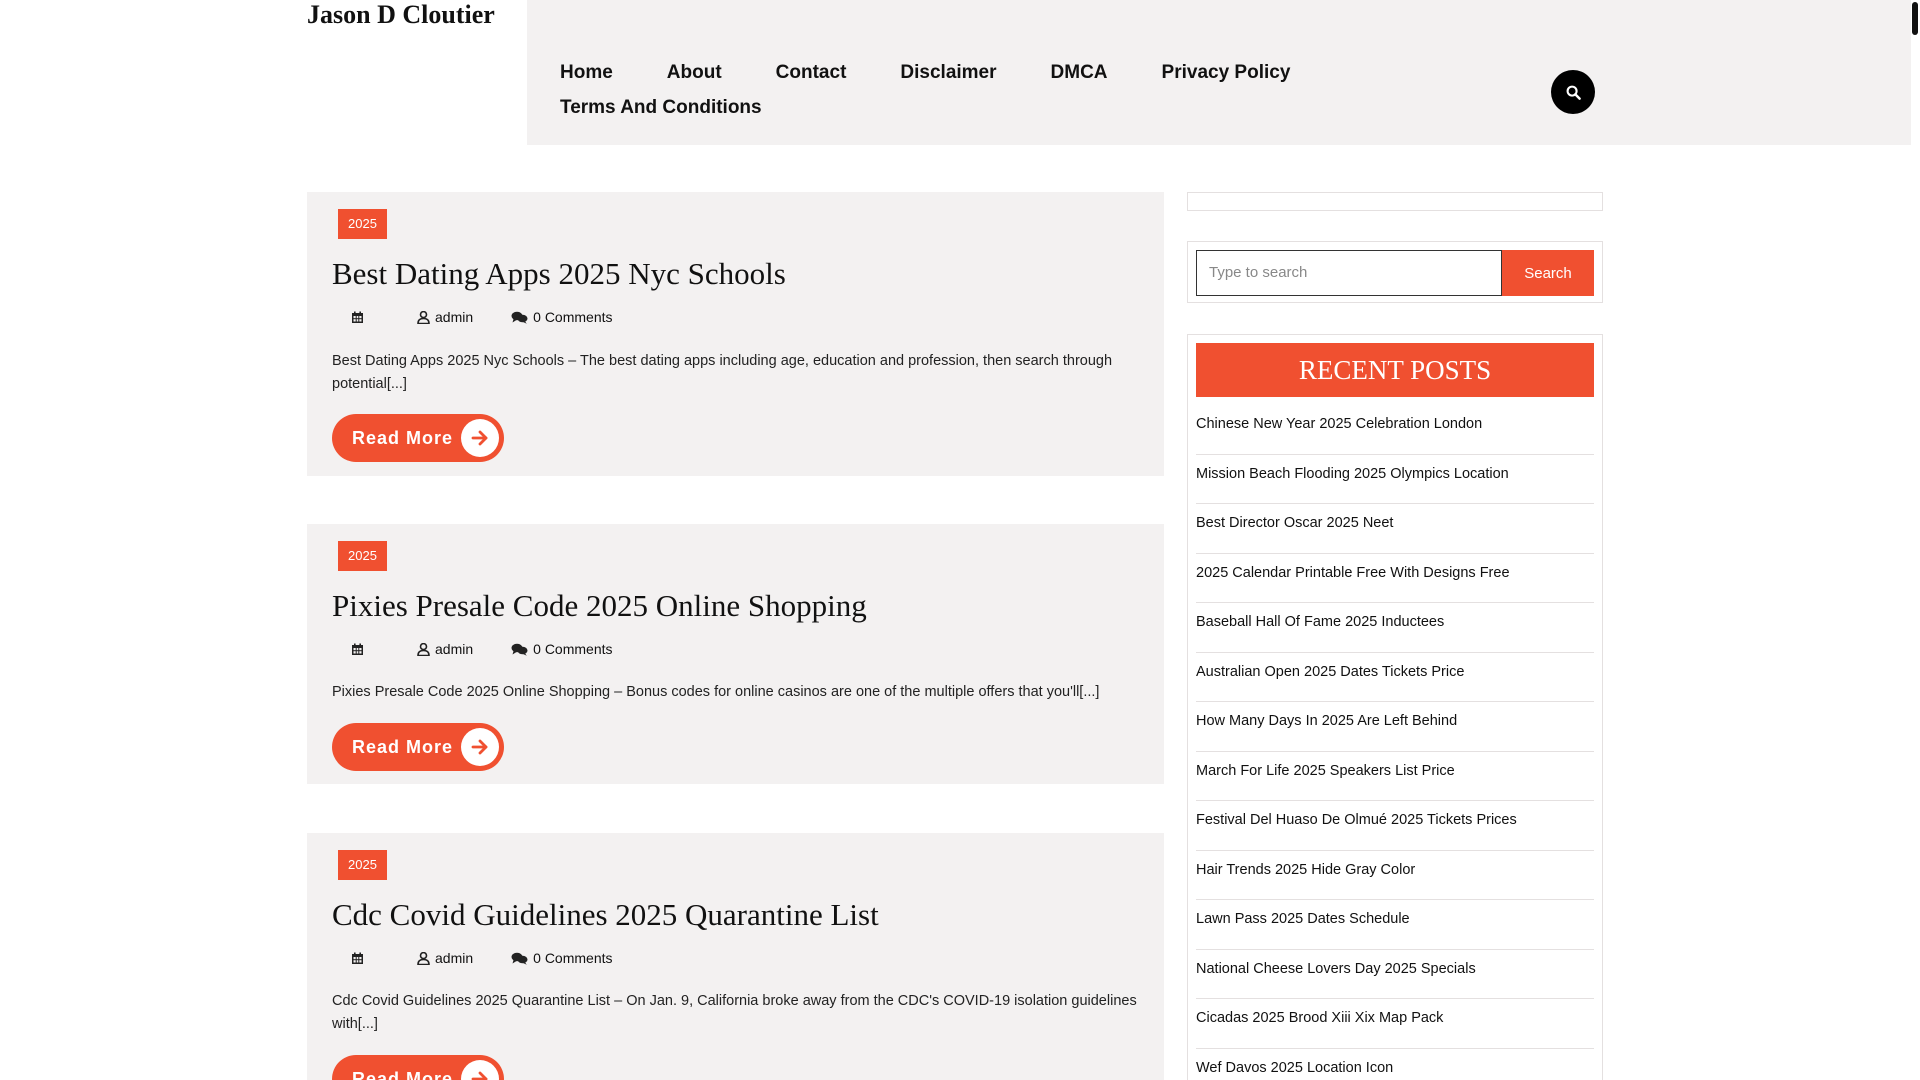 This screenshot has width=1920, height=1080. I want to click on recent-post-link: Australian Open 2025 Dates Tickets Price, so click(1395, 677).